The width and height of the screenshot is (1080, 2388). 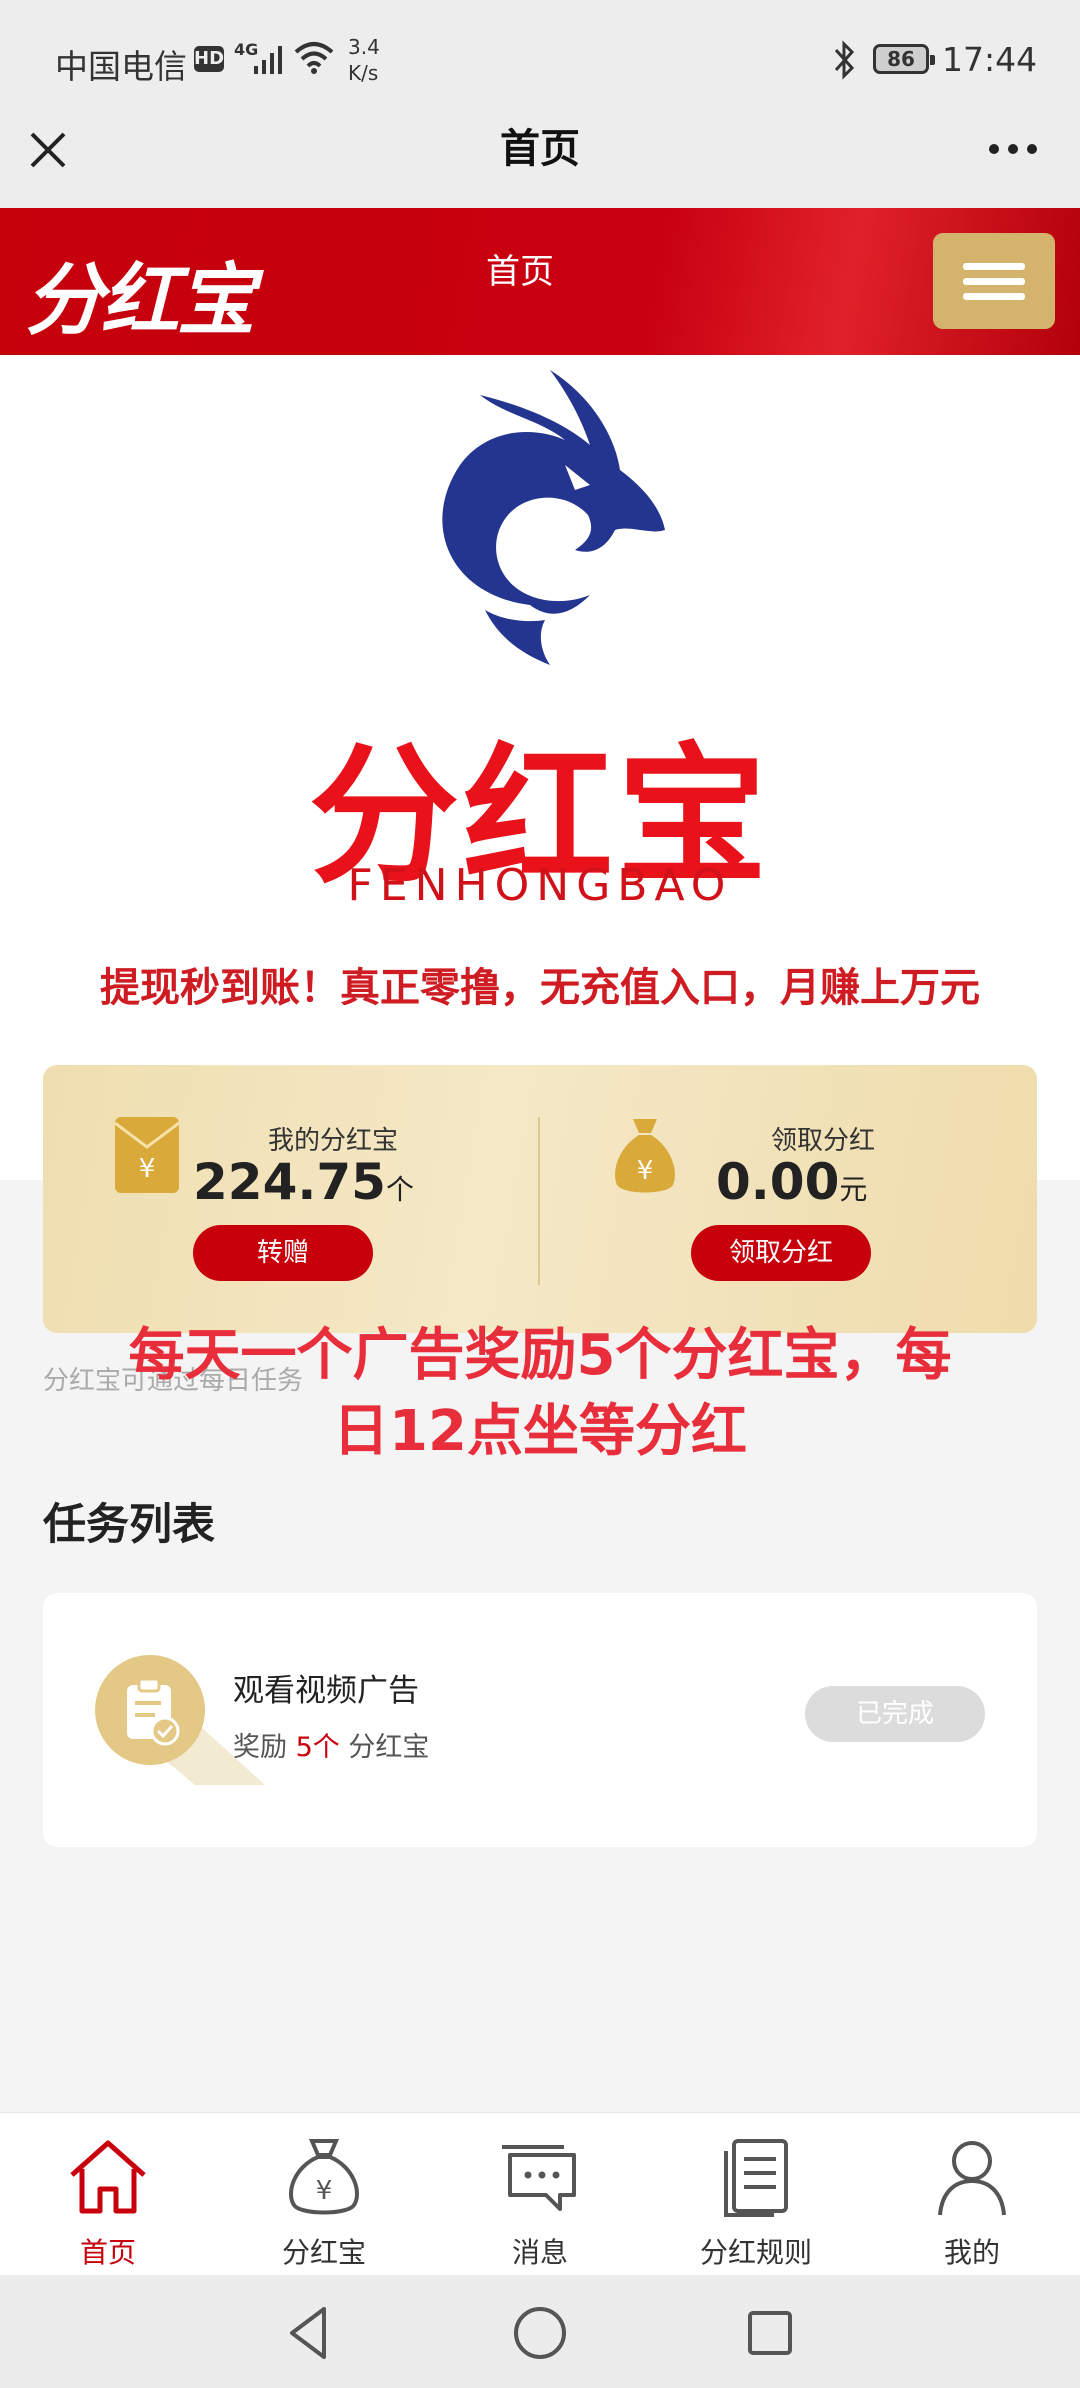 I want to click on overlay-caption-line2: 日12点坐等分红, so click(x=540, y=1431).